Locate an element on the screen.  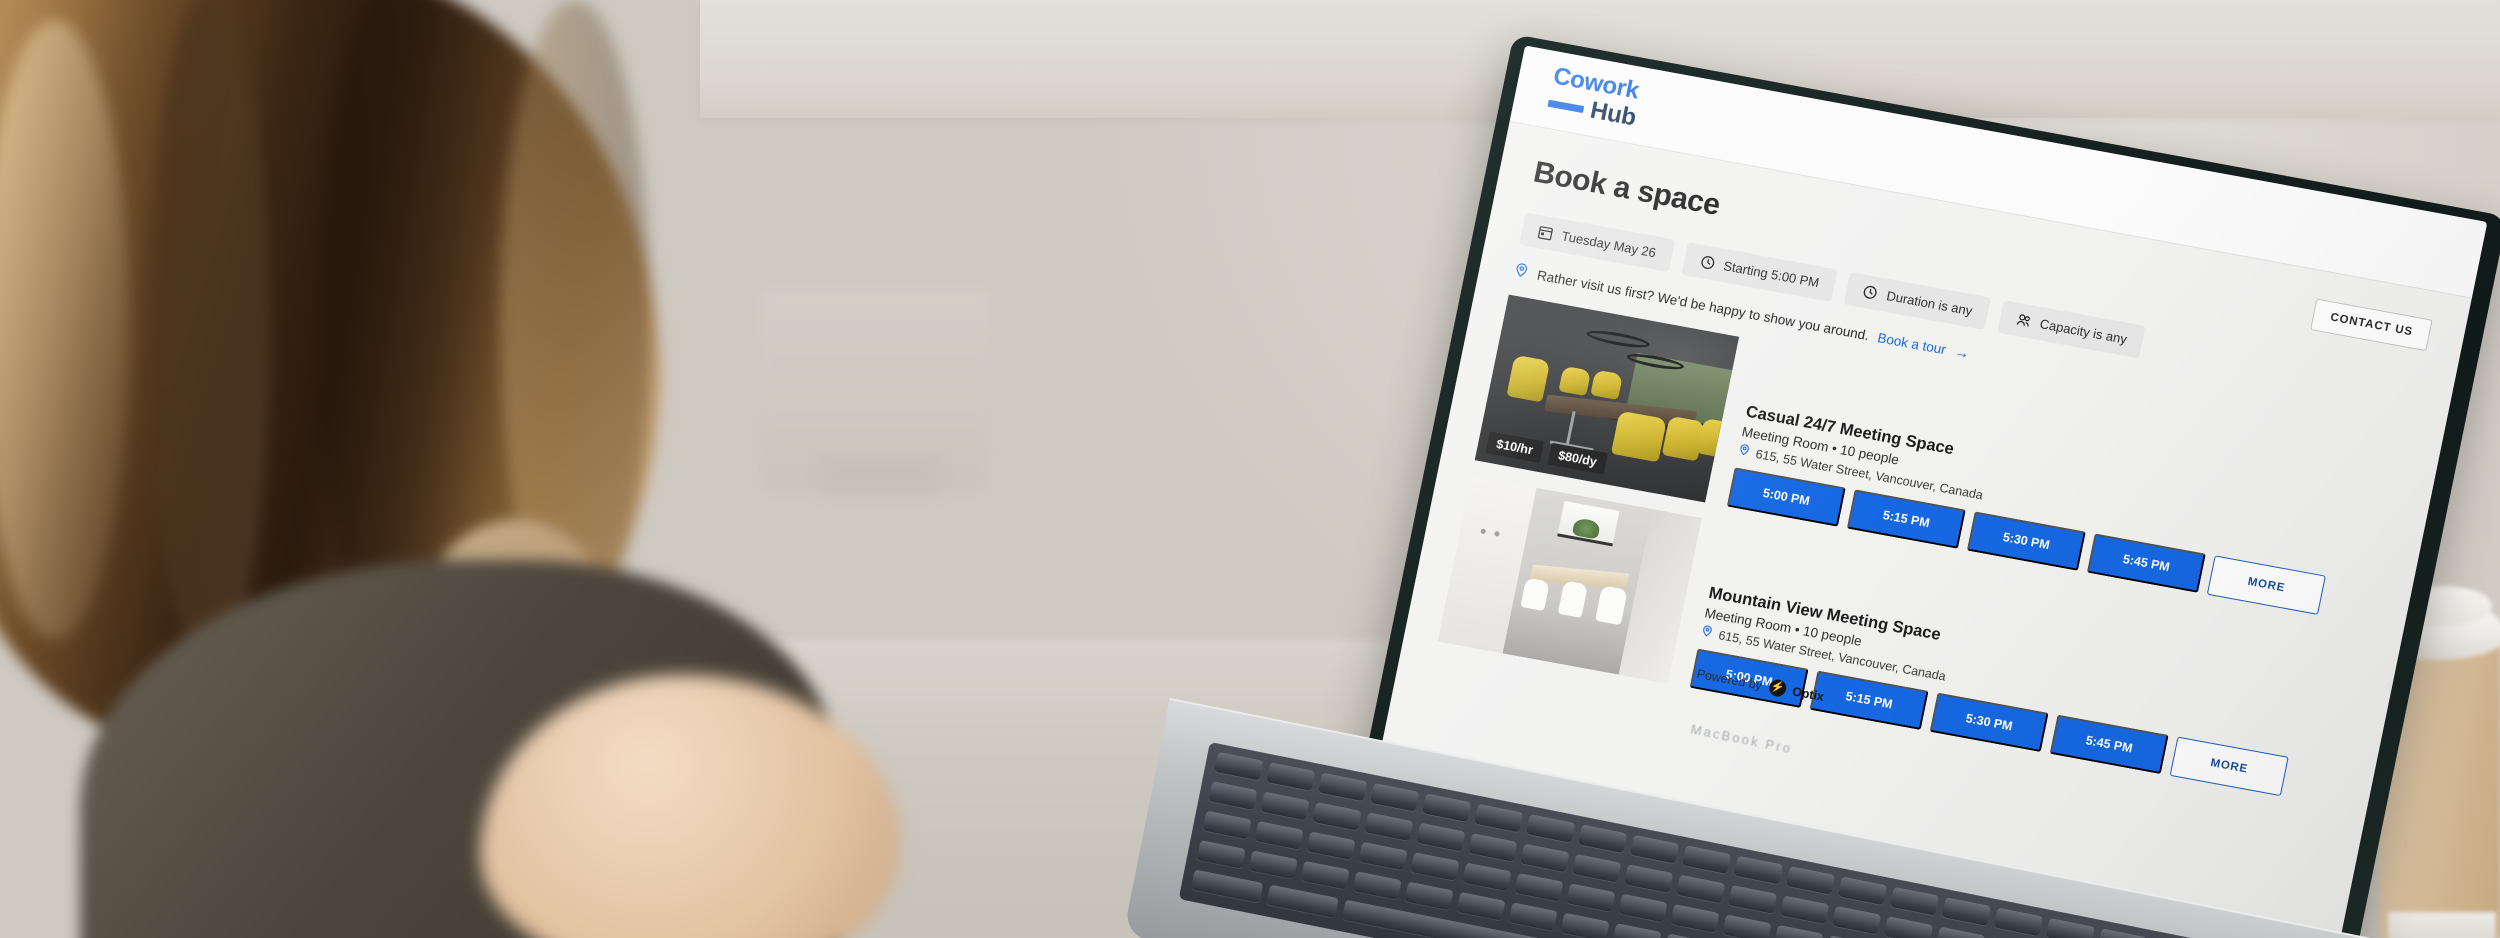
book-a-tour-link: Book a tour is located at coordinates (1911, 343).